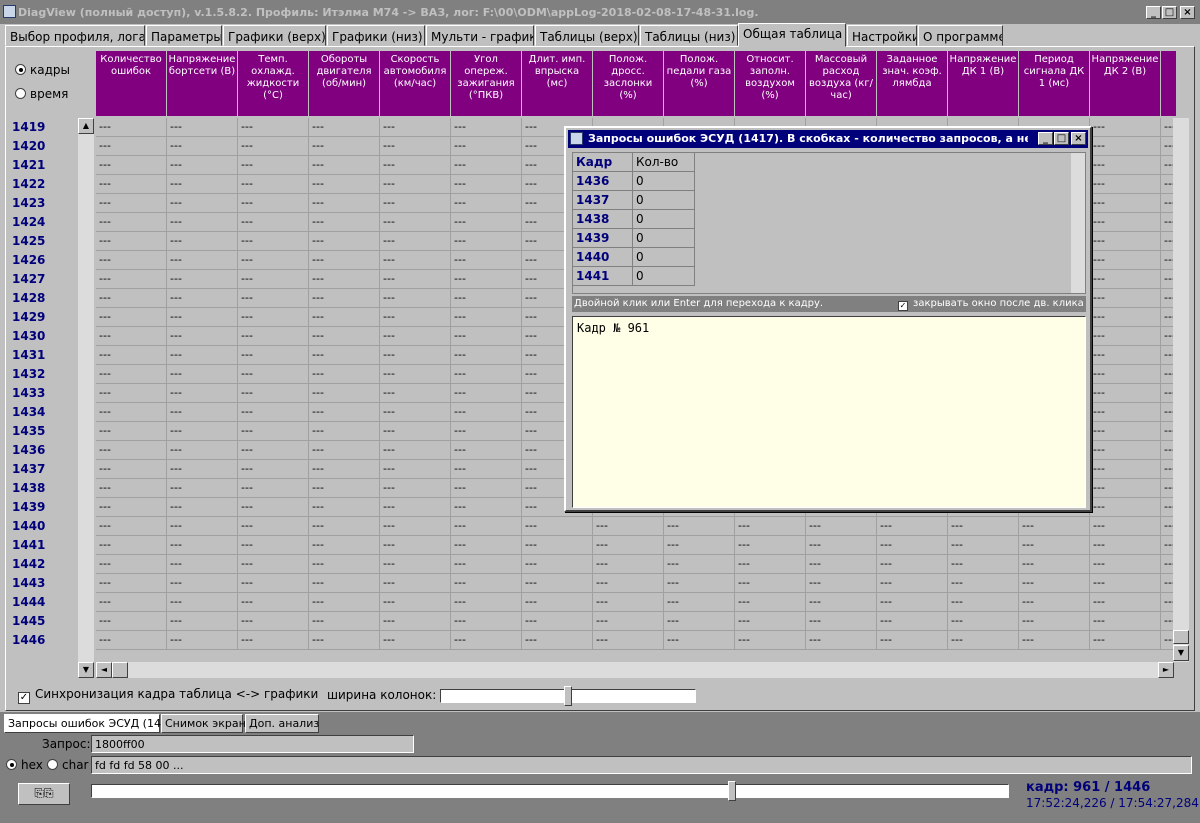  I want to click on format-char: char, so click(68, 765).